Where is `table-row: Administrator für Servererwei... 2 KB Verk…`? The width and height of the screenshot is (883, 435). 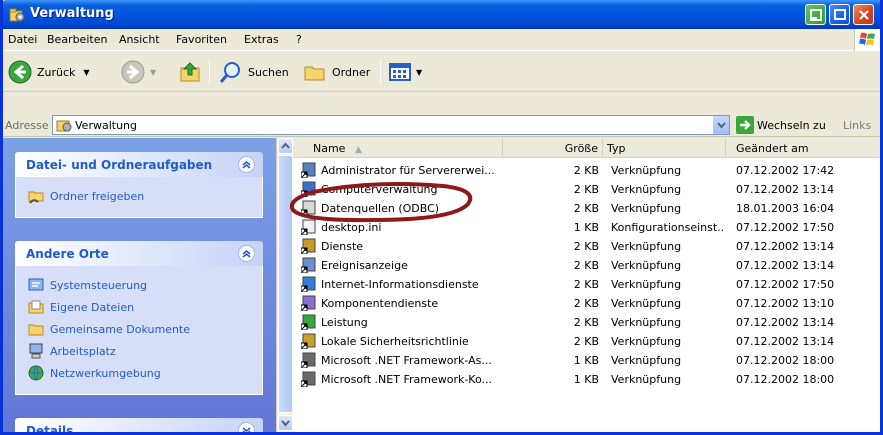
table-row: Administrator für Servererwei... 2 KB Verk… is located at coordinates (586, 170).